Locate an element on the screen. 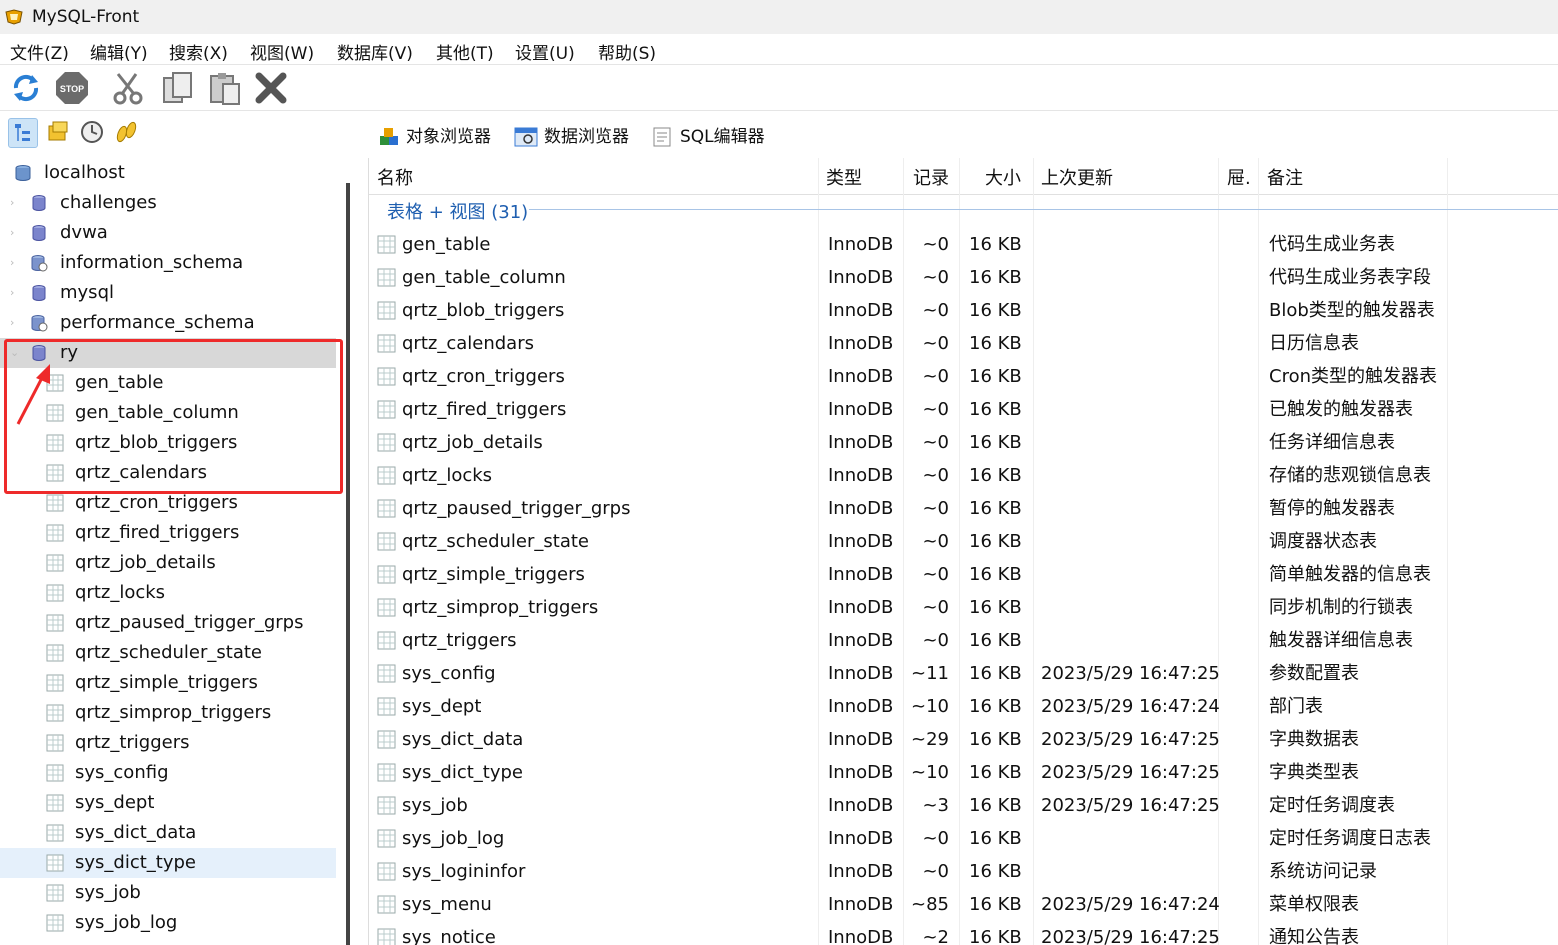 This screenshot has width=1558, height=945. tree-table-item: qrtz_scheduler_state is located at coordinates (168, 653).